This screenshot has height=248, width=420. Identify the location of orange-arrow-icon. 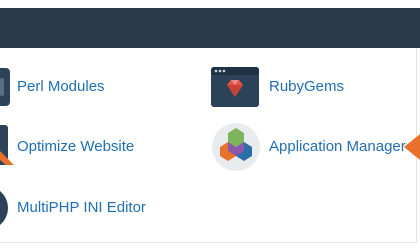
(412, 147).